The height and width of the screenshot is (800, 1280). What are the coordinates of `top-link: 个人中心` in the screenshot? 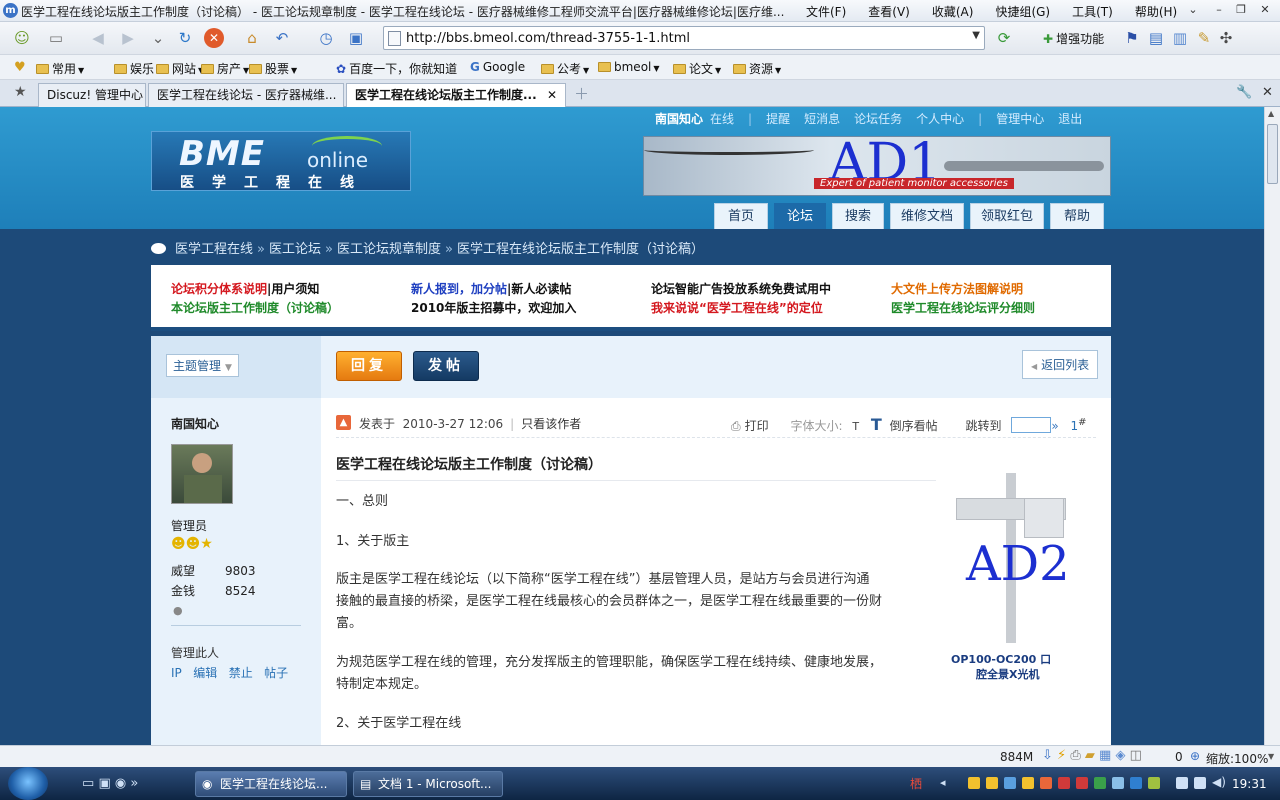 It's located at (940, 119).